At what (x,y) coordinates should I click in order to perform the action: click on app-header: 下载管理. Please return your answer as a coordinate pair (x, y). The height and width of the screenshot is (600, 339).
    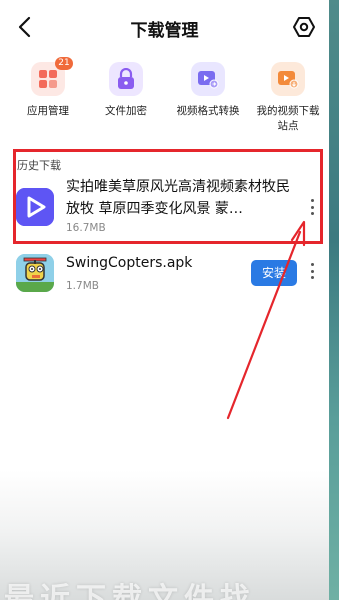
    Looking at the image, I should click on (164, 28).